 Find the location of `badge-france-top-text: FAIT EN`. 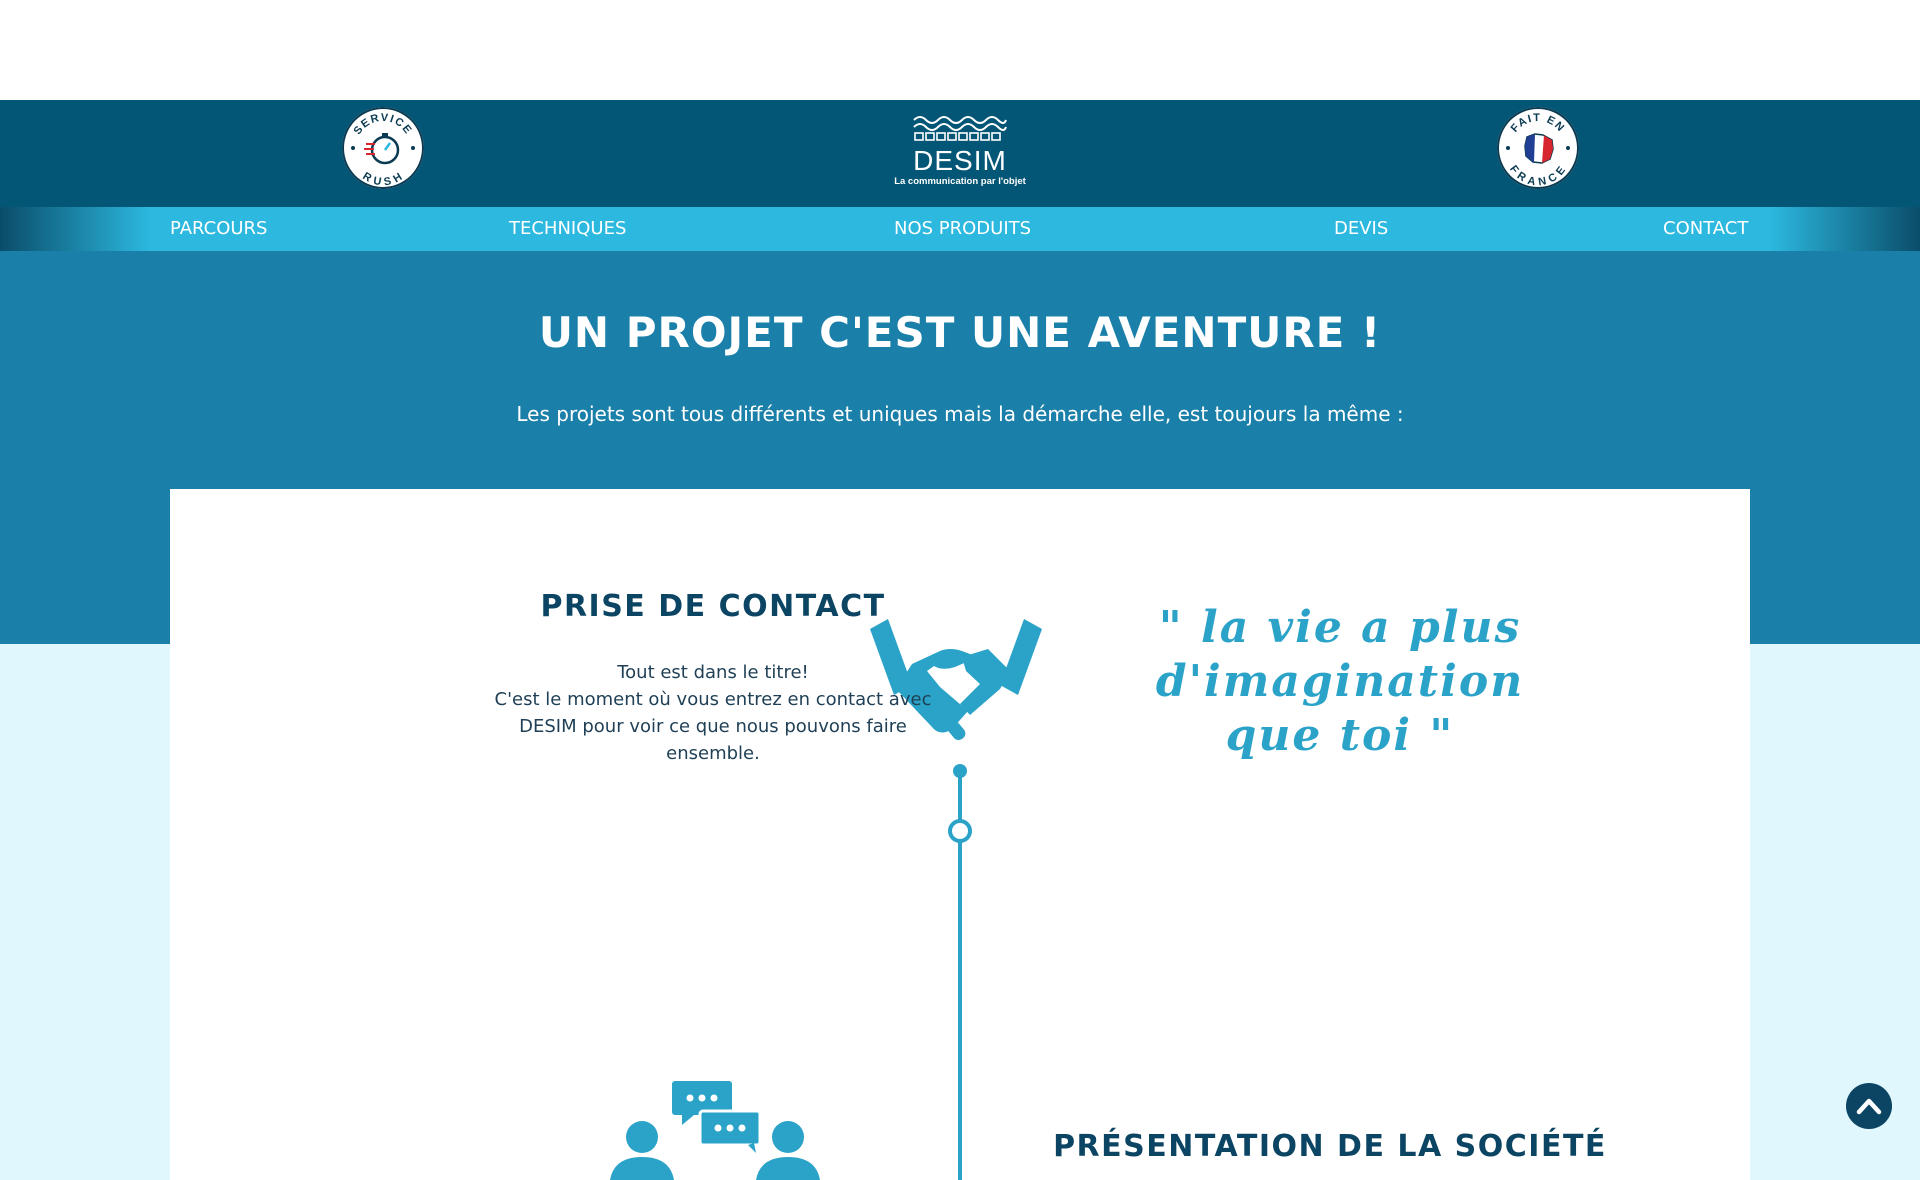

badge-france-top-text: FAIT EN is located at coordinates (1537, 123).